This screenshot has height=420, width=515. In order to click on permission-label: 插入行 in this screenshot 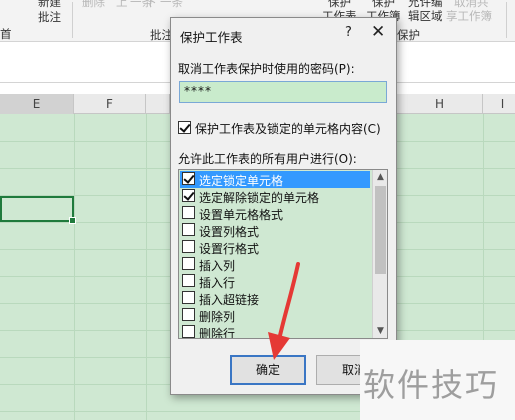, I will do `click(217, 283)`.